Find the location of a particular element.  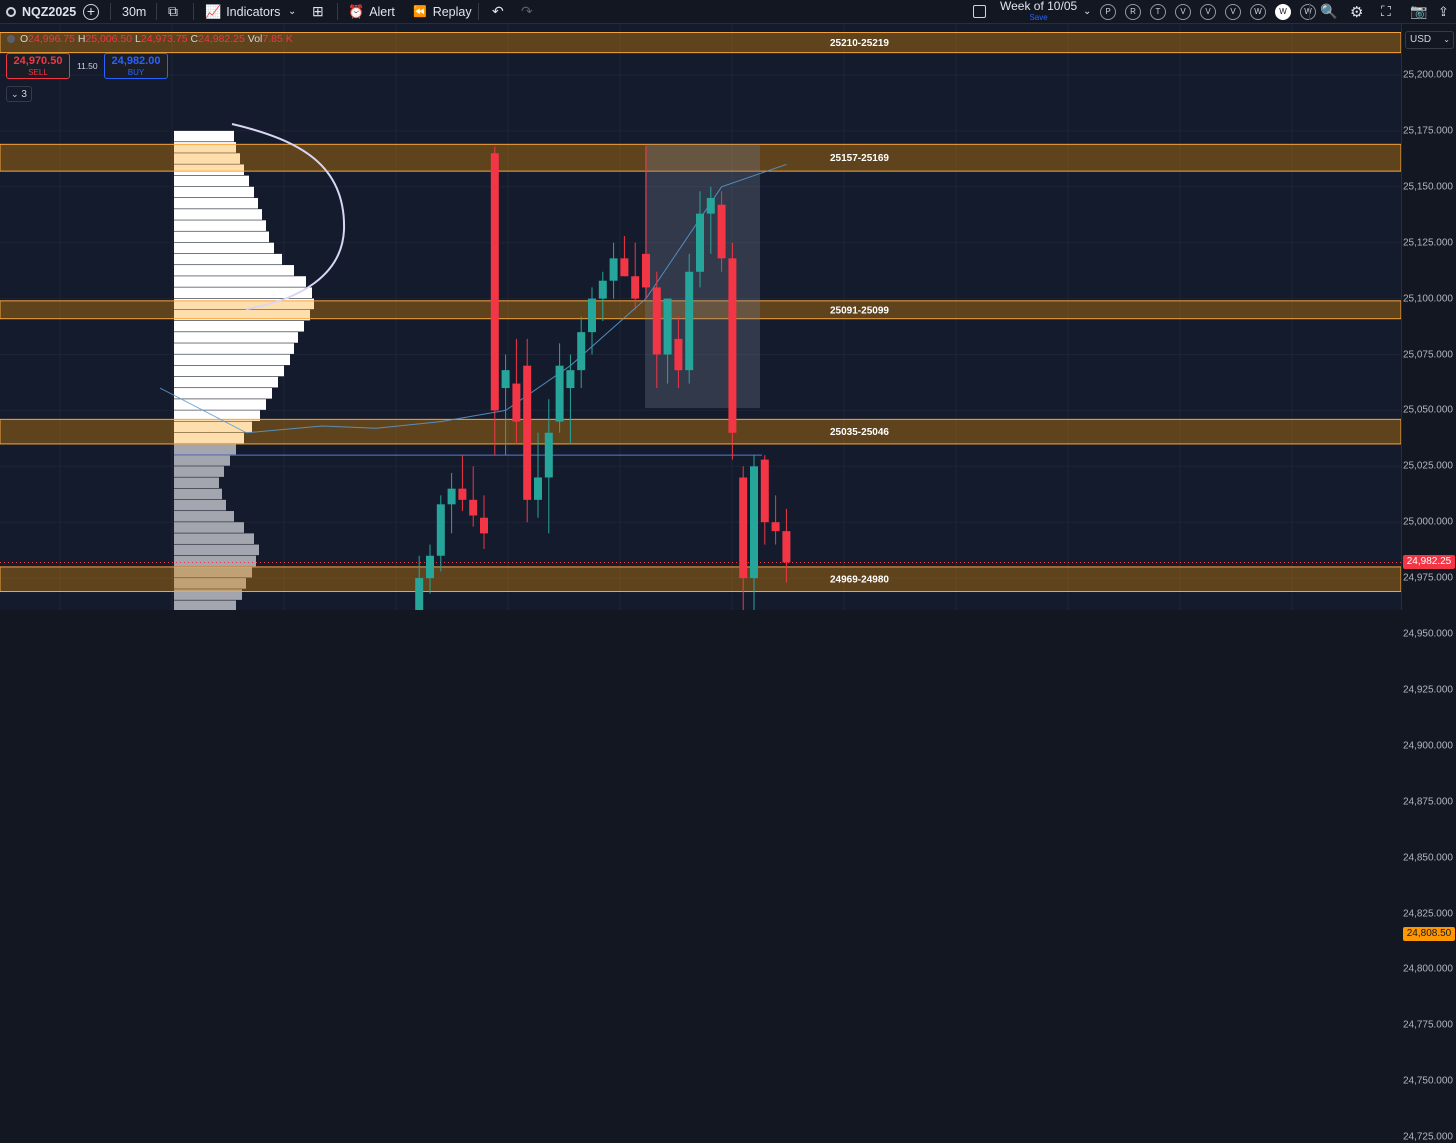

indicators-dropdown: ⌄ is located at coordinates (292, 11).